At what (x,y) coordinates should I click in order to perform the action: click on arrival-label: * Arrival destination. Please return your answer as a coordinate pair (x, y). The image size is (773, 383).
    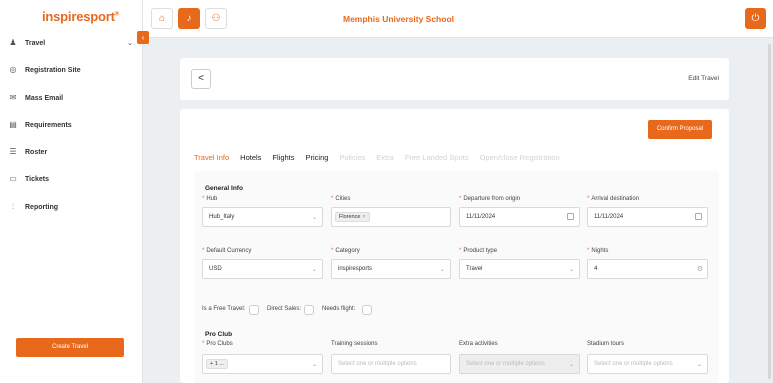
    Looking at the image, I should click on (613, 199).